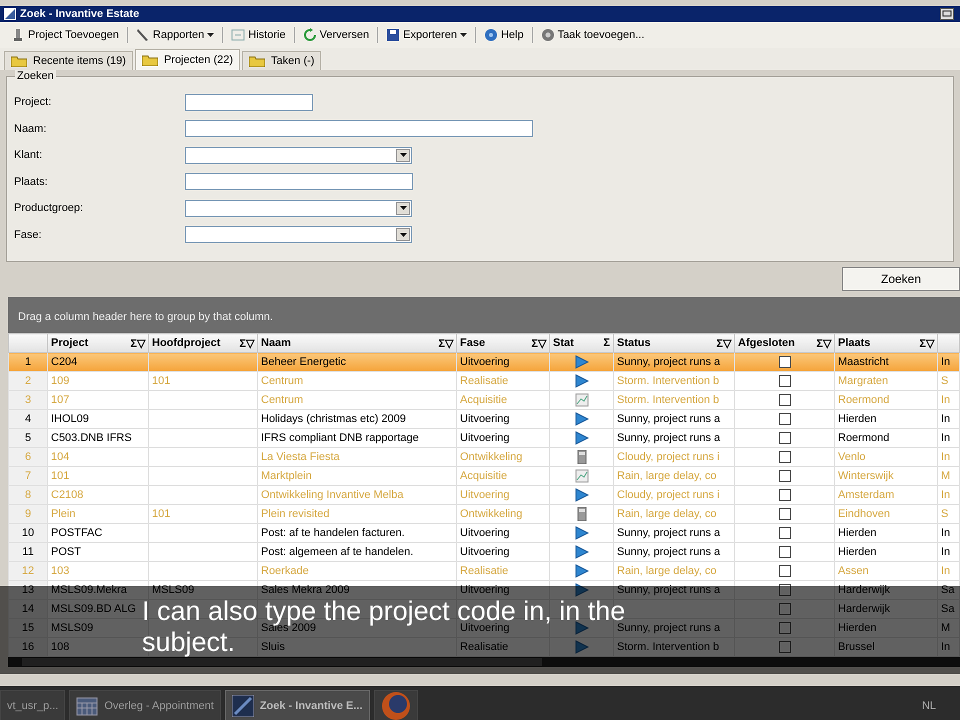 This screenshot has height=720, width=960. What do you see at coordinates (282, 400) in the screenshot?
I see `table-cell: Centrum` at bounding box center [282, 400].